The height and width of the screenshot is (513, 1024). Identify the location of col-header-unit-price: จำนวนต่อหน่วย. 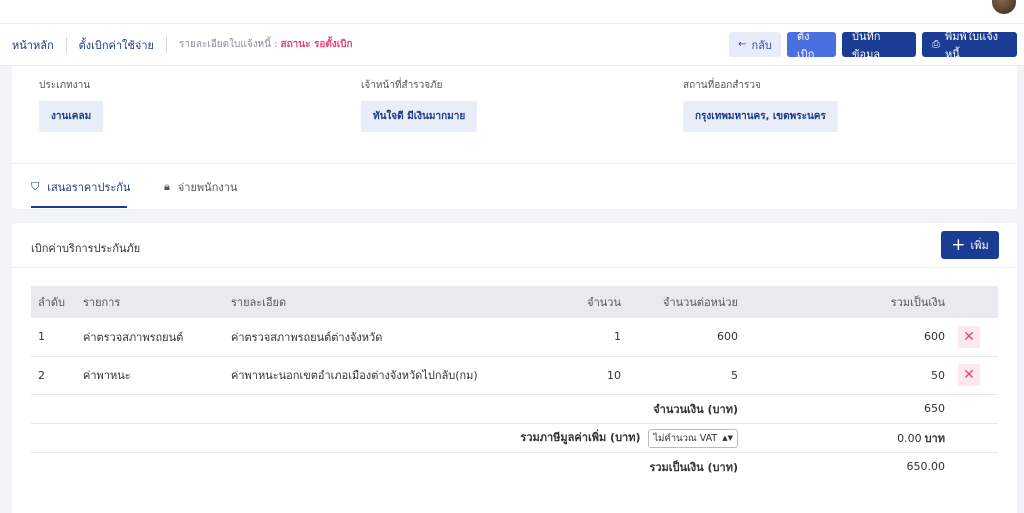
(700, 302).